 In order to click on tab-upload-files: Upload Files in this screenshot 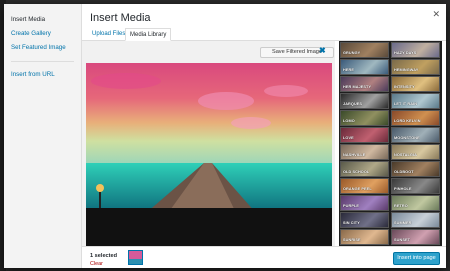, I will do `click(108, 34)`.